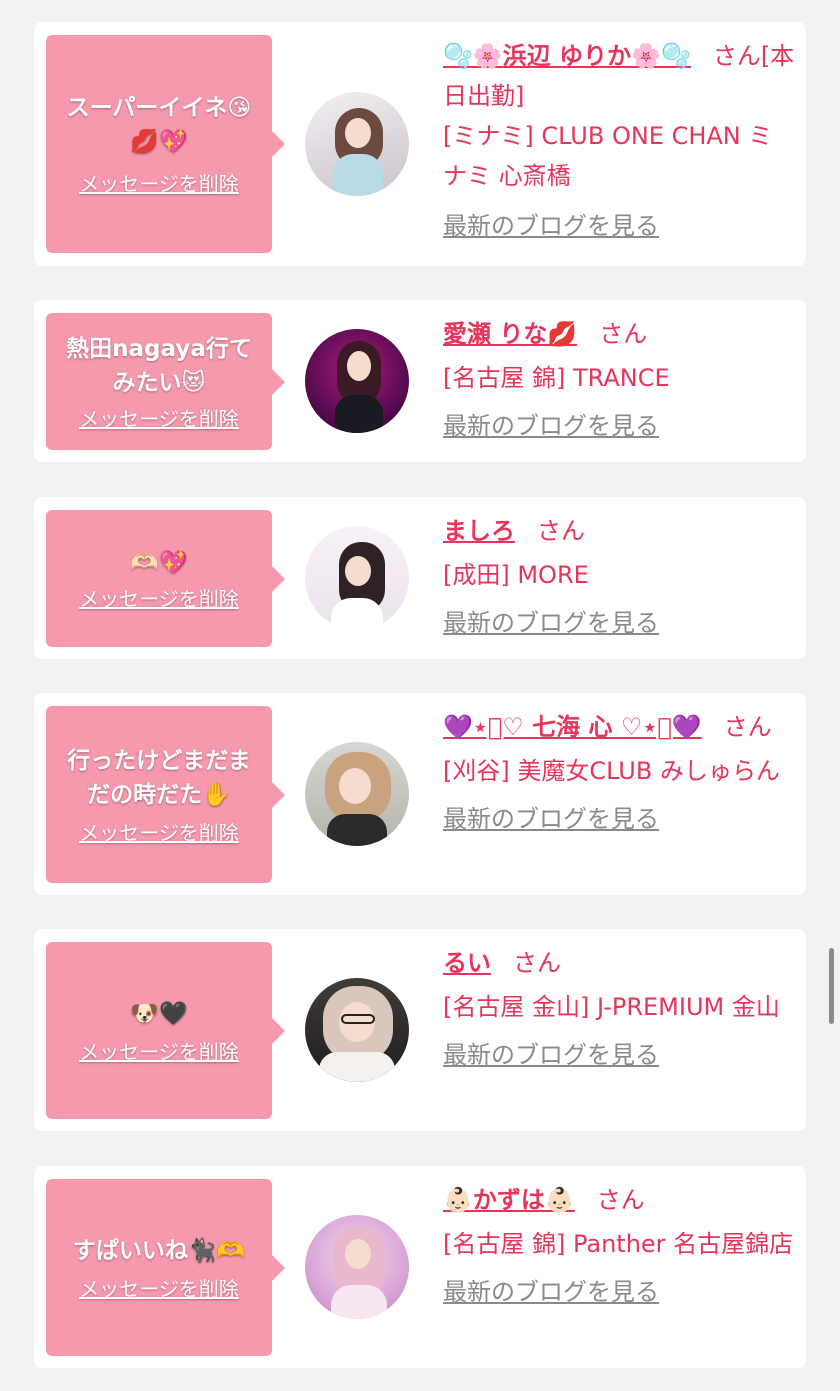 The image size is (840, 1391). I want to click on shop-name: [名古屋 錦] Panther 名古屋錦店, so click(618, 1244).